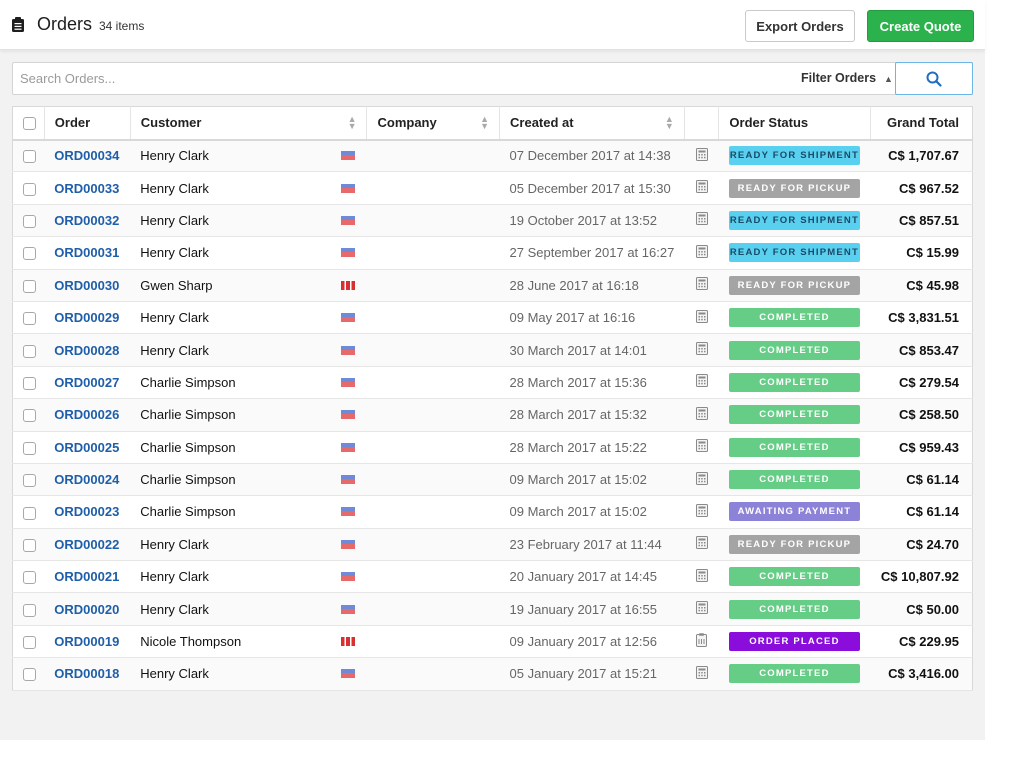  I want to click on column-customer: Customer ▲ ▼, so click(249, 123).